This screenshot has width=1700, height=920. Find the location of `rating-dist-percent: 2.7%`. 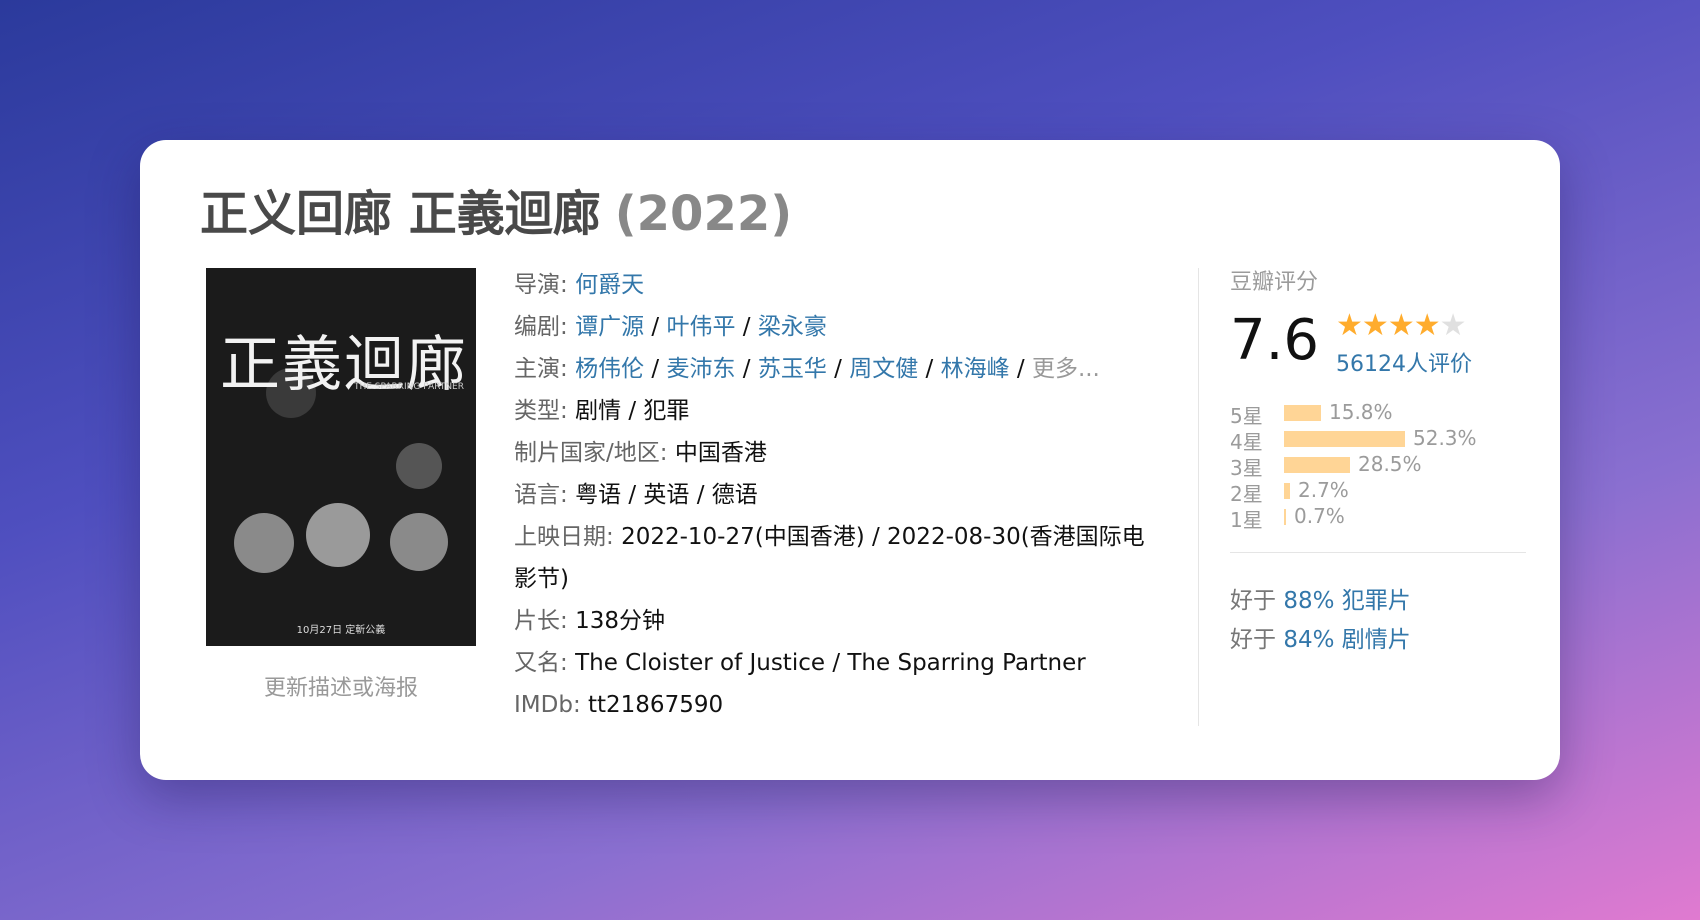

rating-dist-percent: 2.7% is located at coordinates (1323, 490).